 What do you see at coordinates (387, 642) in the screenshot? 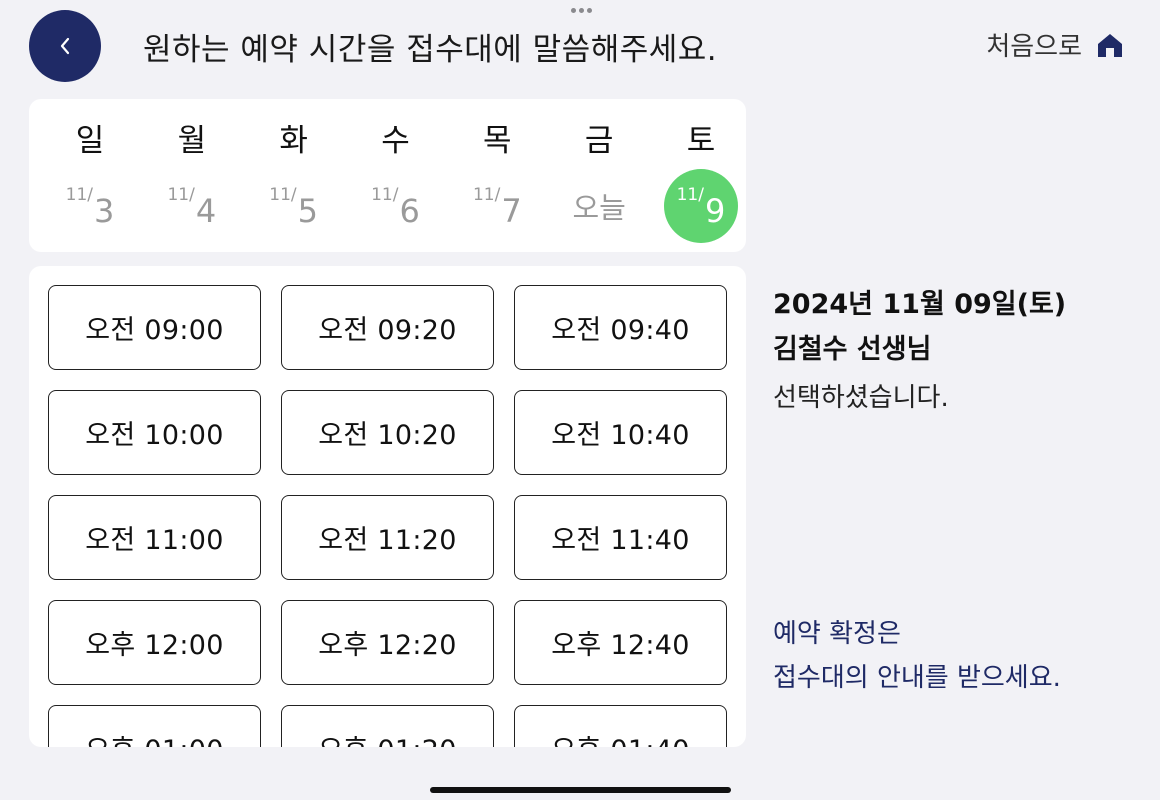
I see `time-slot-button: 오후 12:20` at bounding box center [387, 642].